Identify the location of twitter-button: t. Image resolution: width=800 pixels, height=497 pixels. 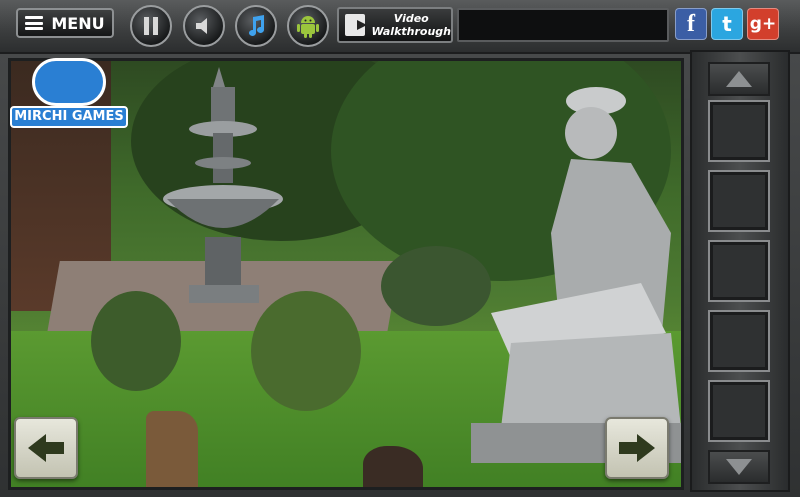
(727, 24).